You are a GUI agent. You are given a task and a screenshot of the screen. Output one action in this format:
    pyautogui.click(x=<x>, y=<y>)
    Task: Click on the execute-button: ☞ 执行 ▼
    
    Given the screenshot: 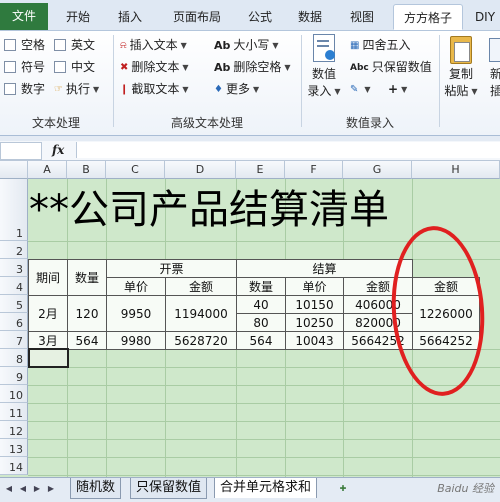 What is the action you would take?
    pyautogui.click(x=76, y=89)
    